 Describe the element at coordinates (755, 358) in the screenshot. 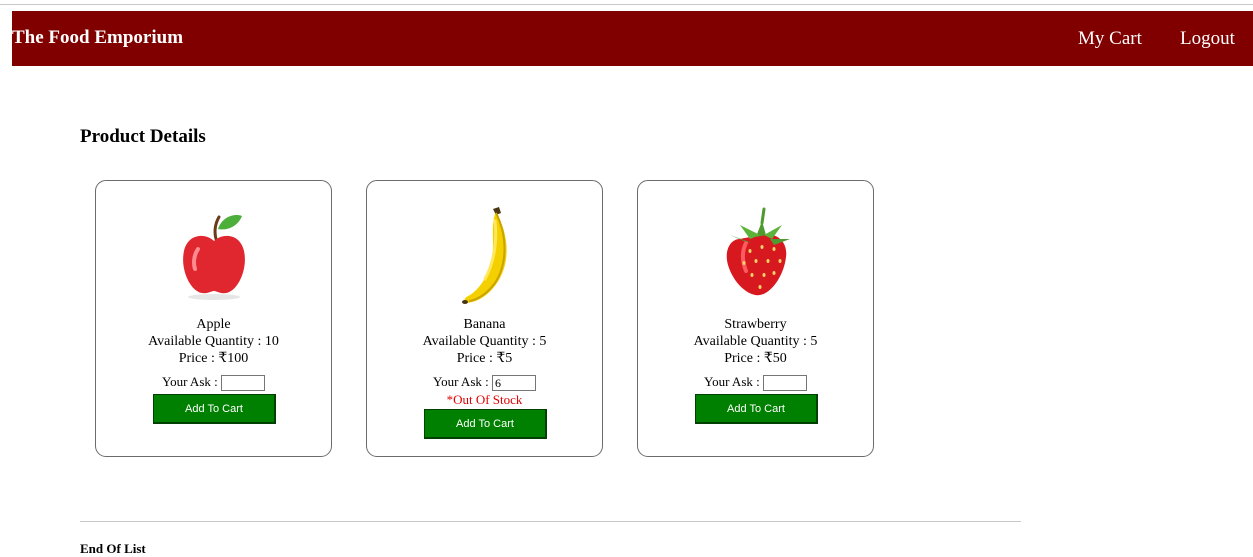

I see `product-price: Price : ₹50` at that location.